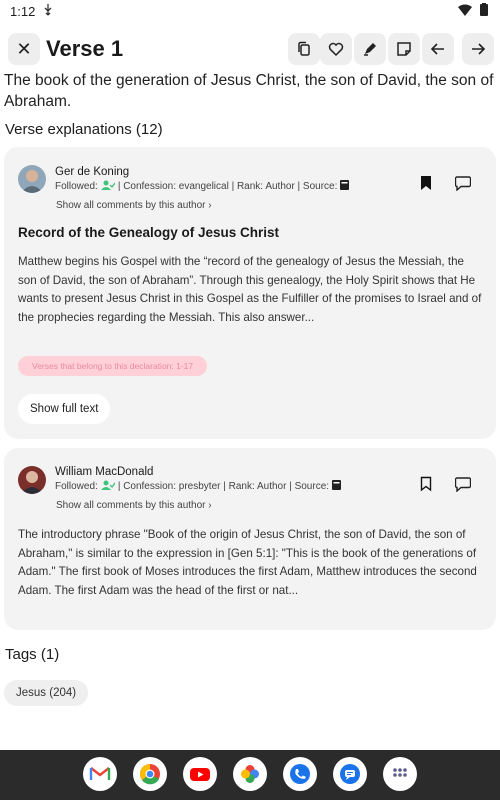 The image size is (500, 800). I want to click on marker-icon, so click(370, 49).